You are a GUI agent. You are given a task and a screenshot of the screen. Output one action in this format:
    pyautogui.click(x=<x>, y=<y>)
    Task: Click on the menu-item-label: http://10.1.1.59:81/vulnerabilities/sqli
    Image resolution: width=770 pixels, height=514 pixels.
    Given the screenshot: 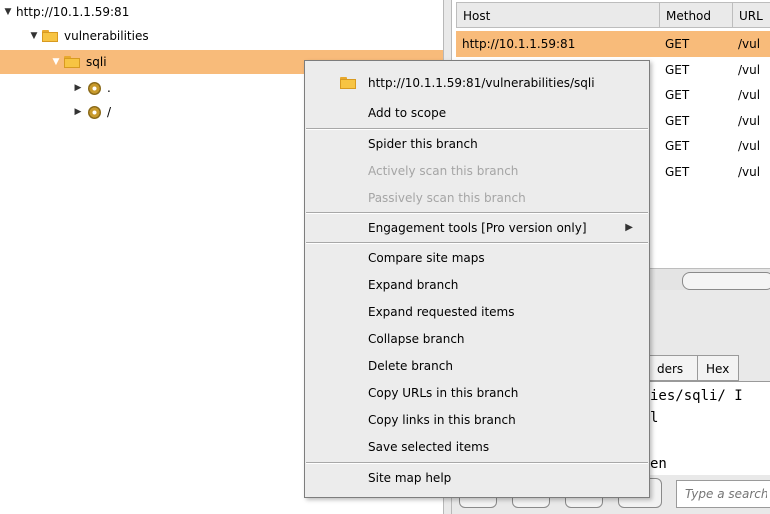 What is the action you would take?
    pyautogui.click(x=481, y=83)
    